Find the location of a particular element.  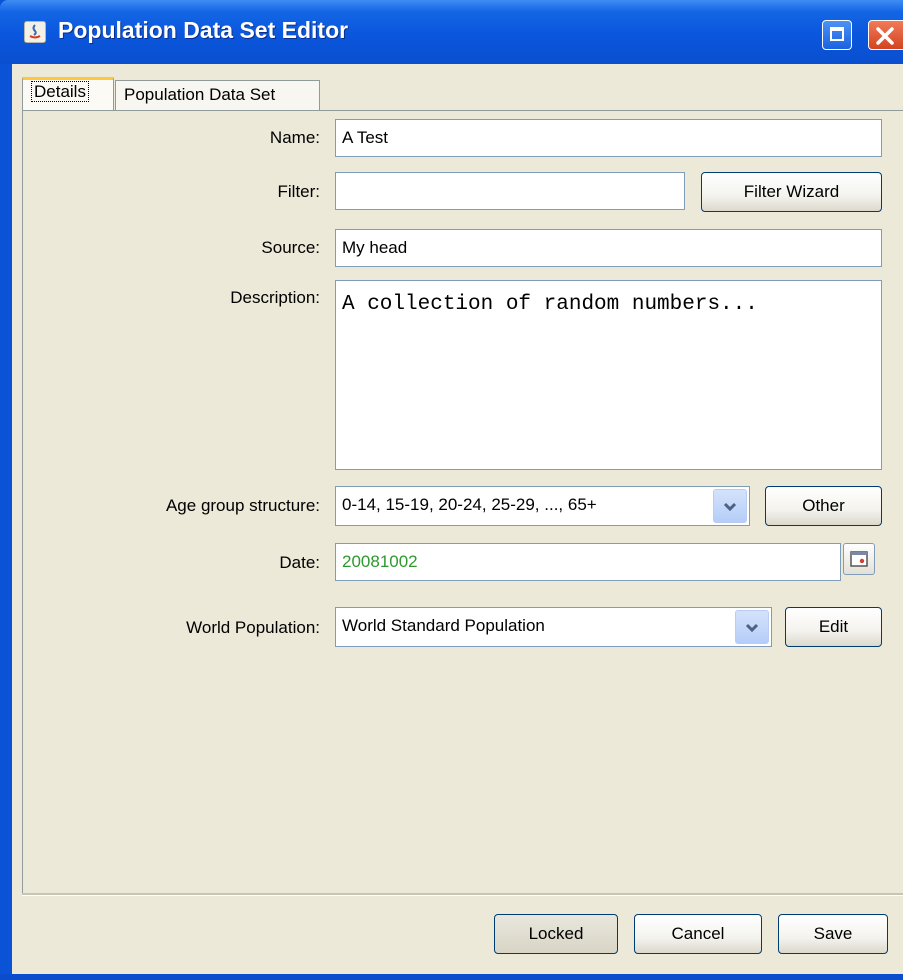

tab-details: Details is located at coordinates (68, 94).